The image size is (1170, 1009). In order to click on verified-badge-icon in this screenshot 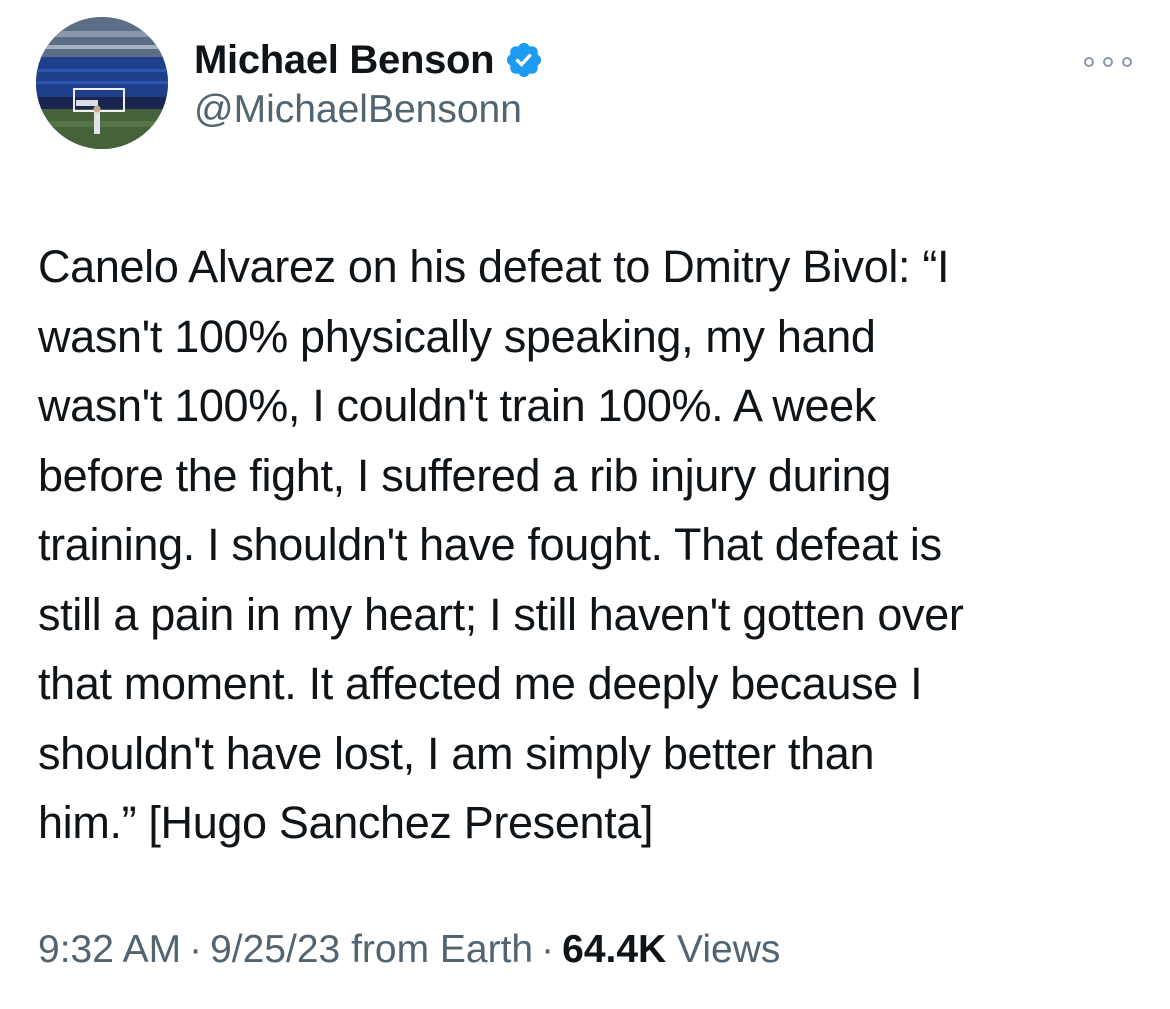, I will do `click(524, 60)`.